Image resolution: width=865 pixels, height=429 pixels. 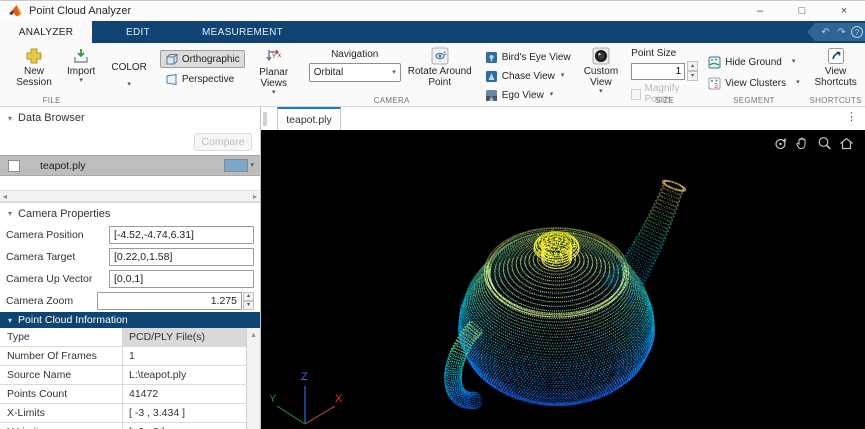 What do you see at coordinates (754, 83) in the screenshot?
I see `view-clusters-button: 3 View Clusters ▾` at bounding box center [754, 83].